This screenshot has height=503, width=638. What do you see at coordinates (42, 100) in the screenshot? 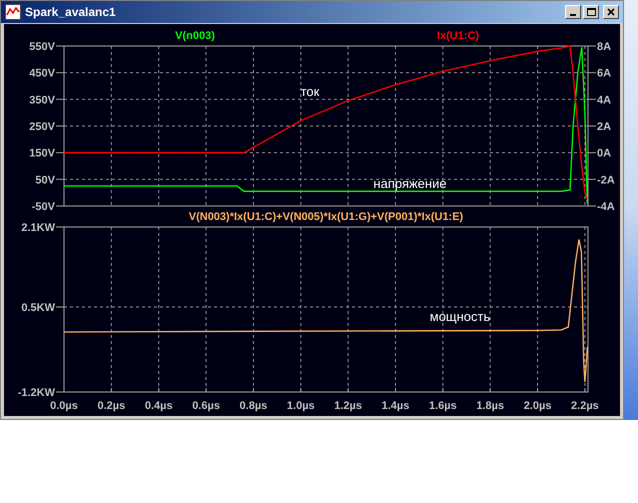
I see `y-tick-label: 350V` at bounding box center [42, 100].